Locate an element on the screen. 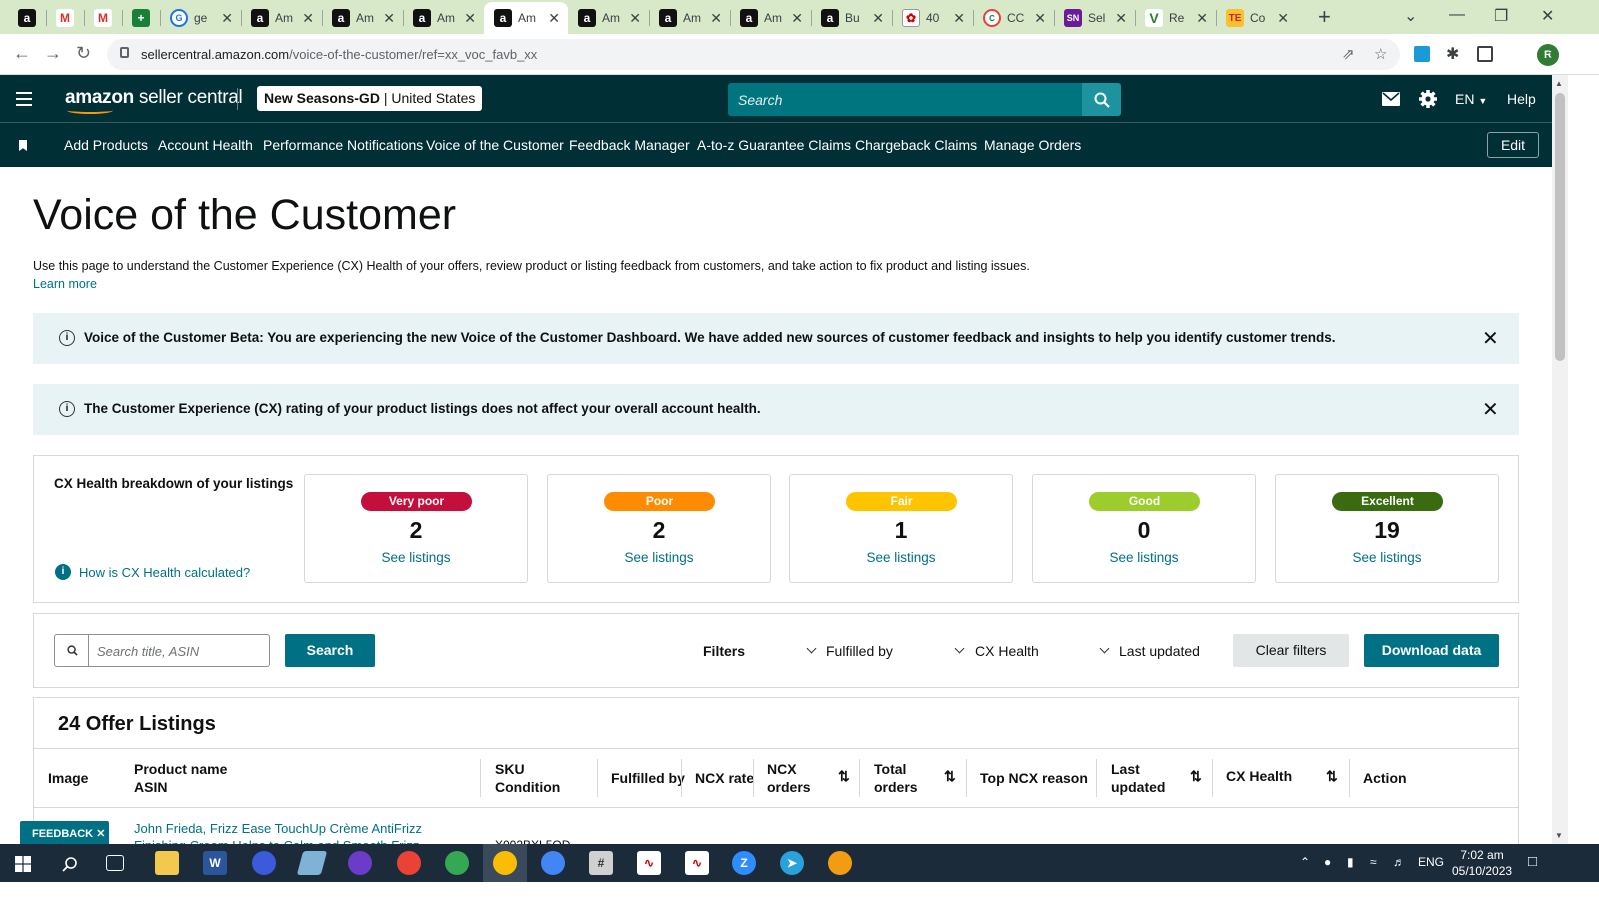  messenger-icon is located at coordinates (360, 863).